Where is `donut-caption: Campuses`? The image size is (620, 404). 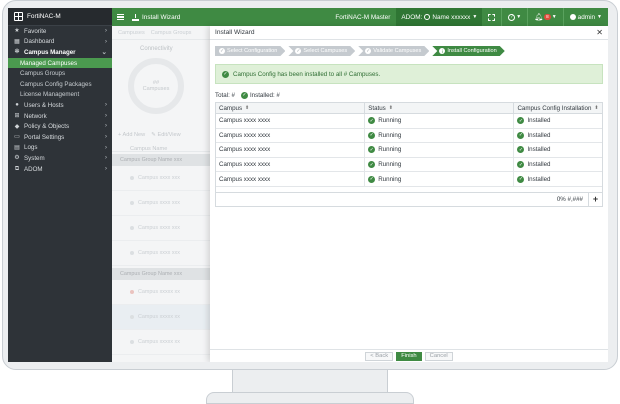
donut-caption: Campuses is located at coordinates (156, 89).